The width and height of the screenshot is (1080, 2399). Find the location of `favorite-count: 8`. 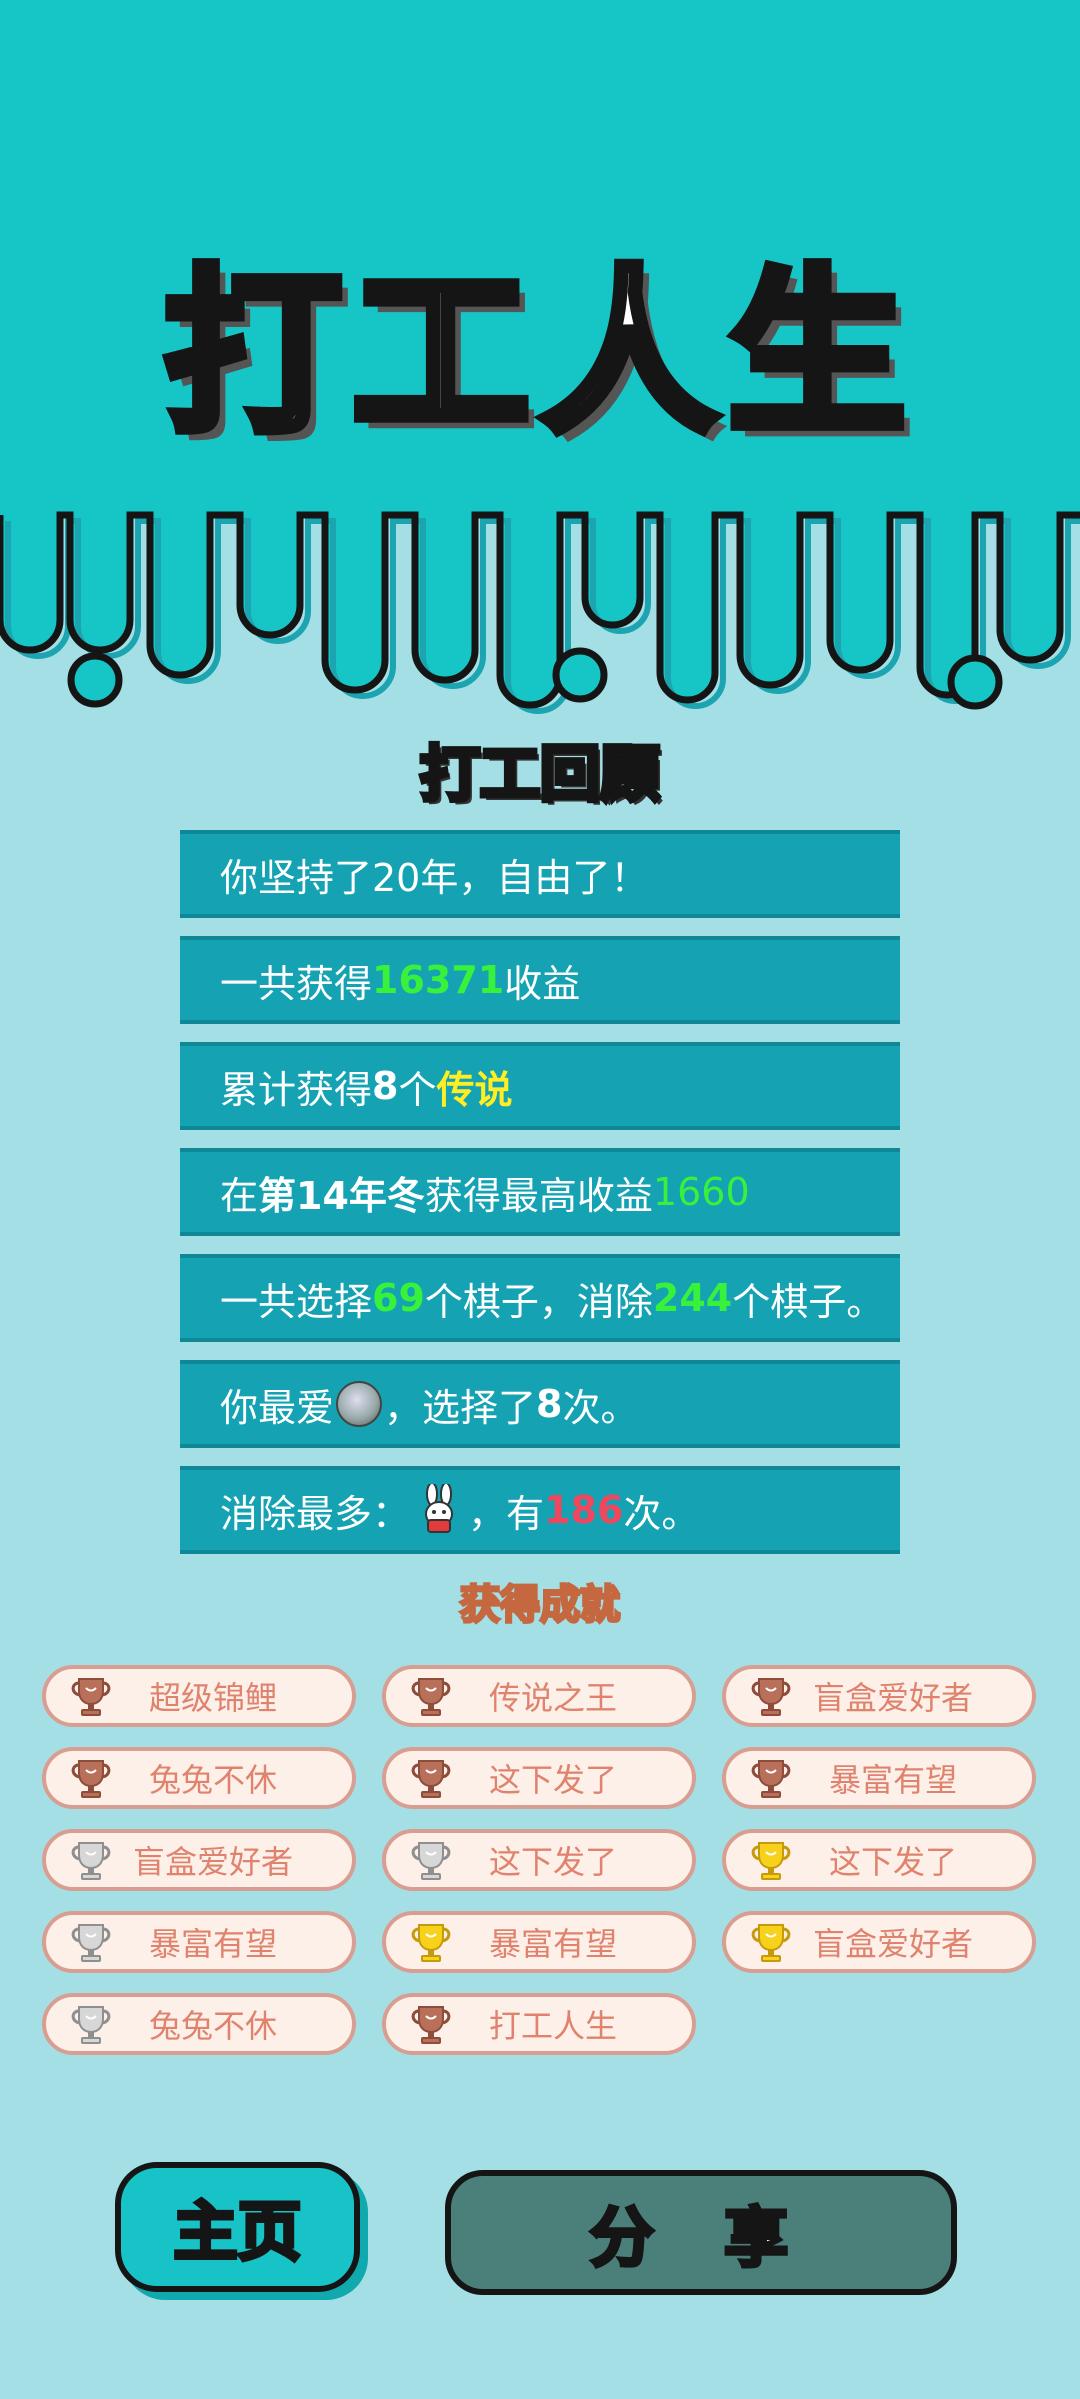

favorite-count: 8 is located at coordinates (549, 1404).